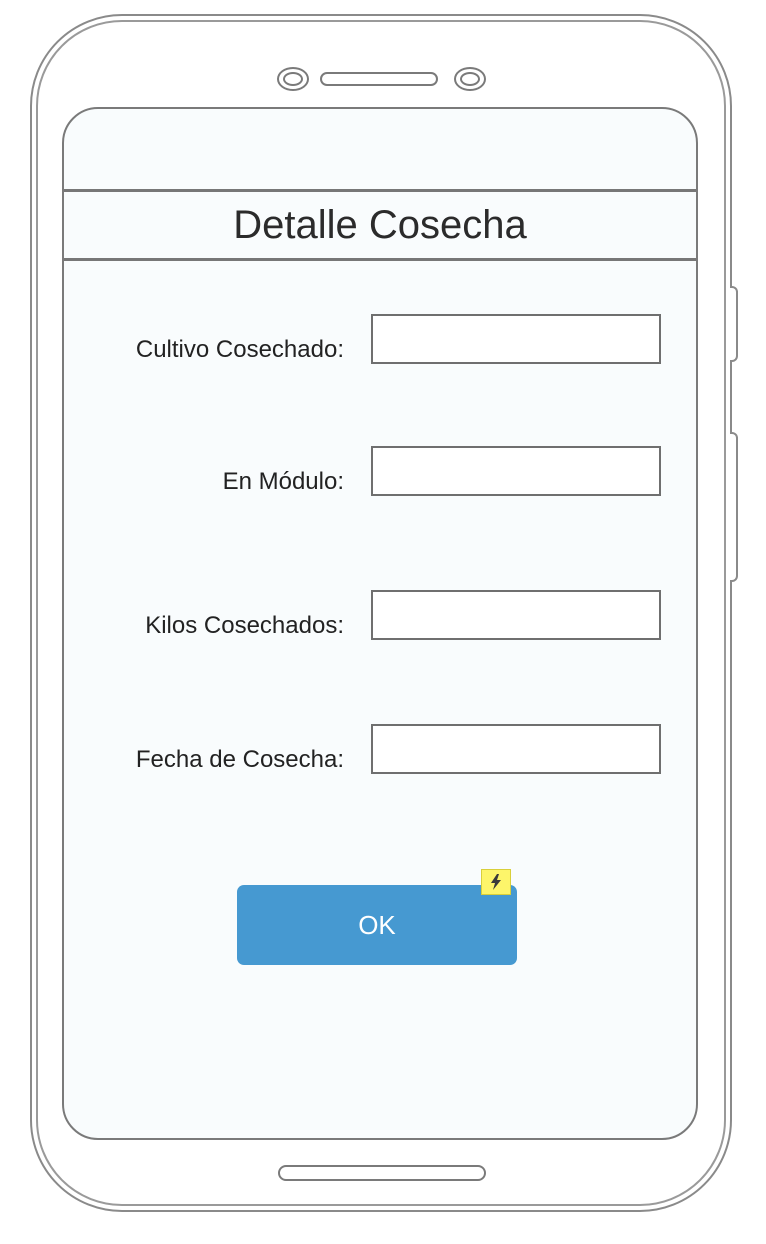  I want to click on modulo-label: En Módulo:, so click(283, 482).